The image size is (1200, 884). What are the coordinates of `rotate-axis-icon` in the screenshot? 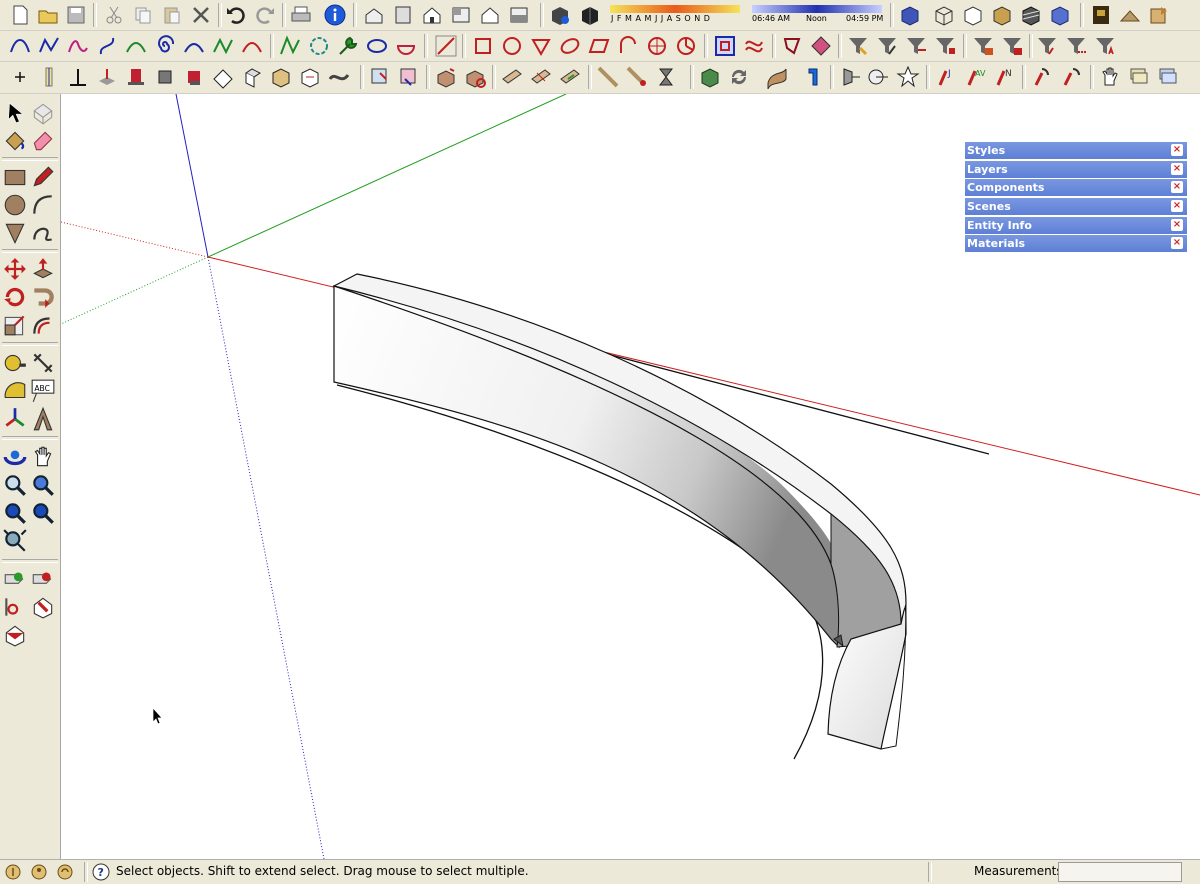 It's located at (1042, 77).